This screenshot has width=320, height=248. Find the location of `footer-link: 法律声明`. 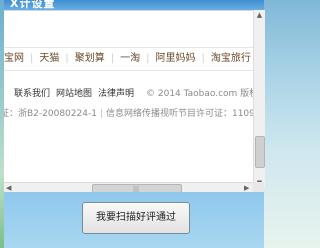

footer-link: 法律声明 is located at coordinates (119, 94).